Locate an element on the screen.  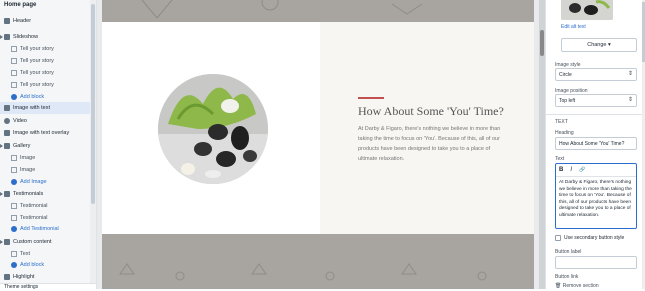
sidebar-scrollbar is located at coordinates (93, 142).